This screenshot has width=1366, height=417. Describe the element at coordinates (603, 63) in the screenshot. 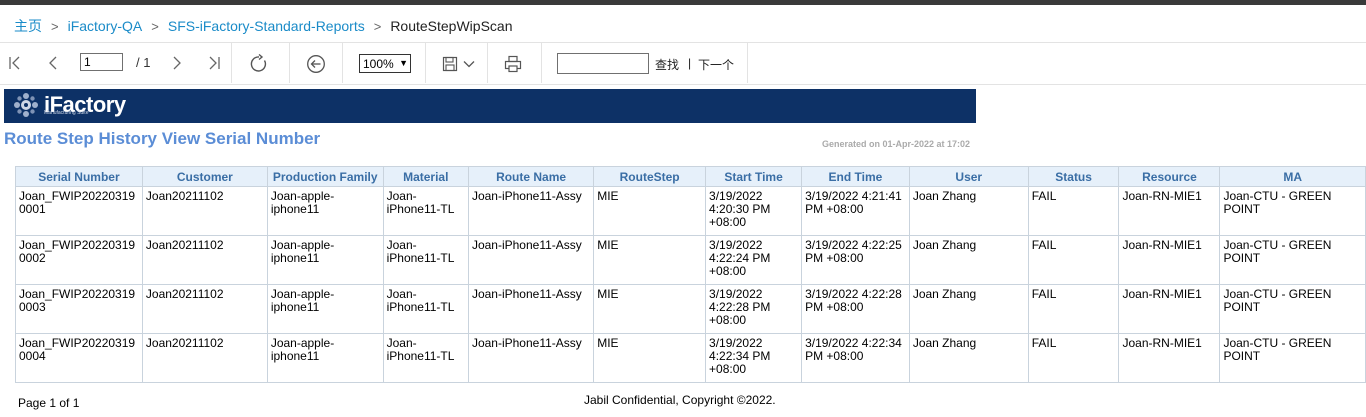

I see `find-input` at that location.